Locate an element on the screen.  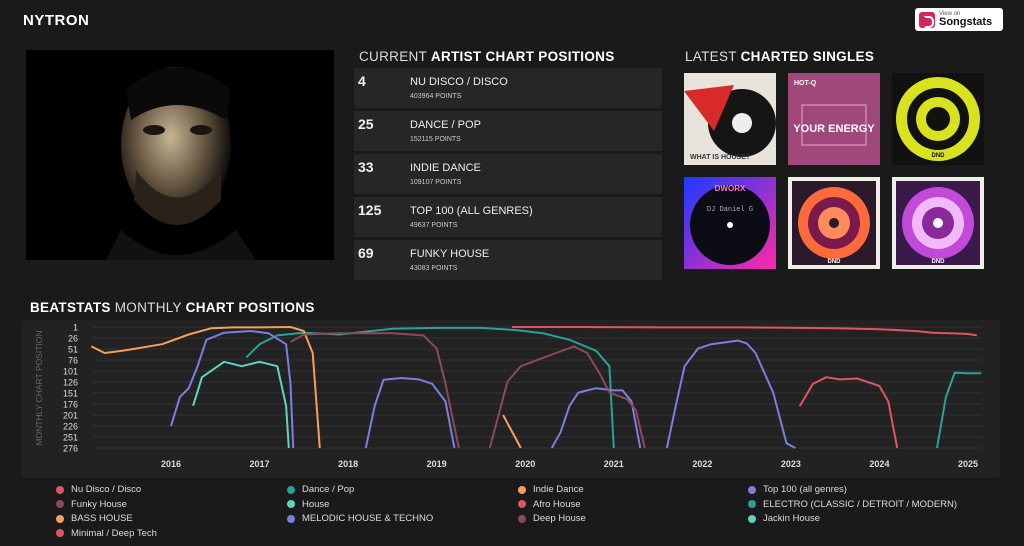
legend-label: Minimal / Deep Tech is located at coordinates (114, 533).